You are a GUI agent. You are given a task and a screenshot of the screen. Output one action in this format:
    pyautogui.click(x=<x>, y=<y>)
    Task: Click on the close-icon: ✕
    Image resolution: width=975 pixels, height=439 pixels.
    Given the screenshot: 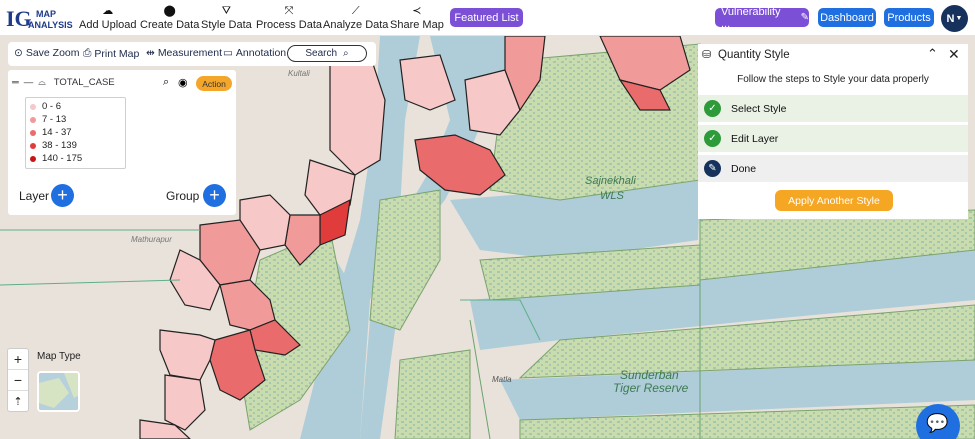 What is the action you would take?
    pyautogui.click(x=954, y=54)
    